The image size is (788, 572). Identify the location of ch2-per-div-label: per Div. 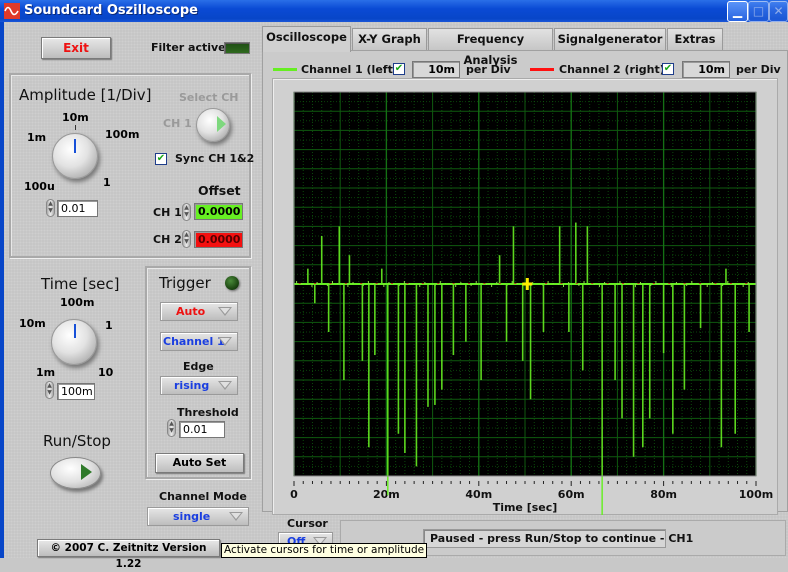
(758, 69).